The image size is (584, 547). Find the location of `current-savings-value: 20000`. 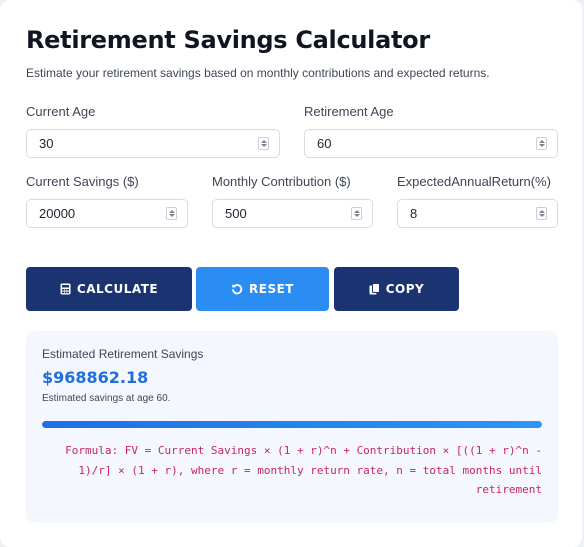

current-savings-value: 20000 is located at coordinates (57, 213).